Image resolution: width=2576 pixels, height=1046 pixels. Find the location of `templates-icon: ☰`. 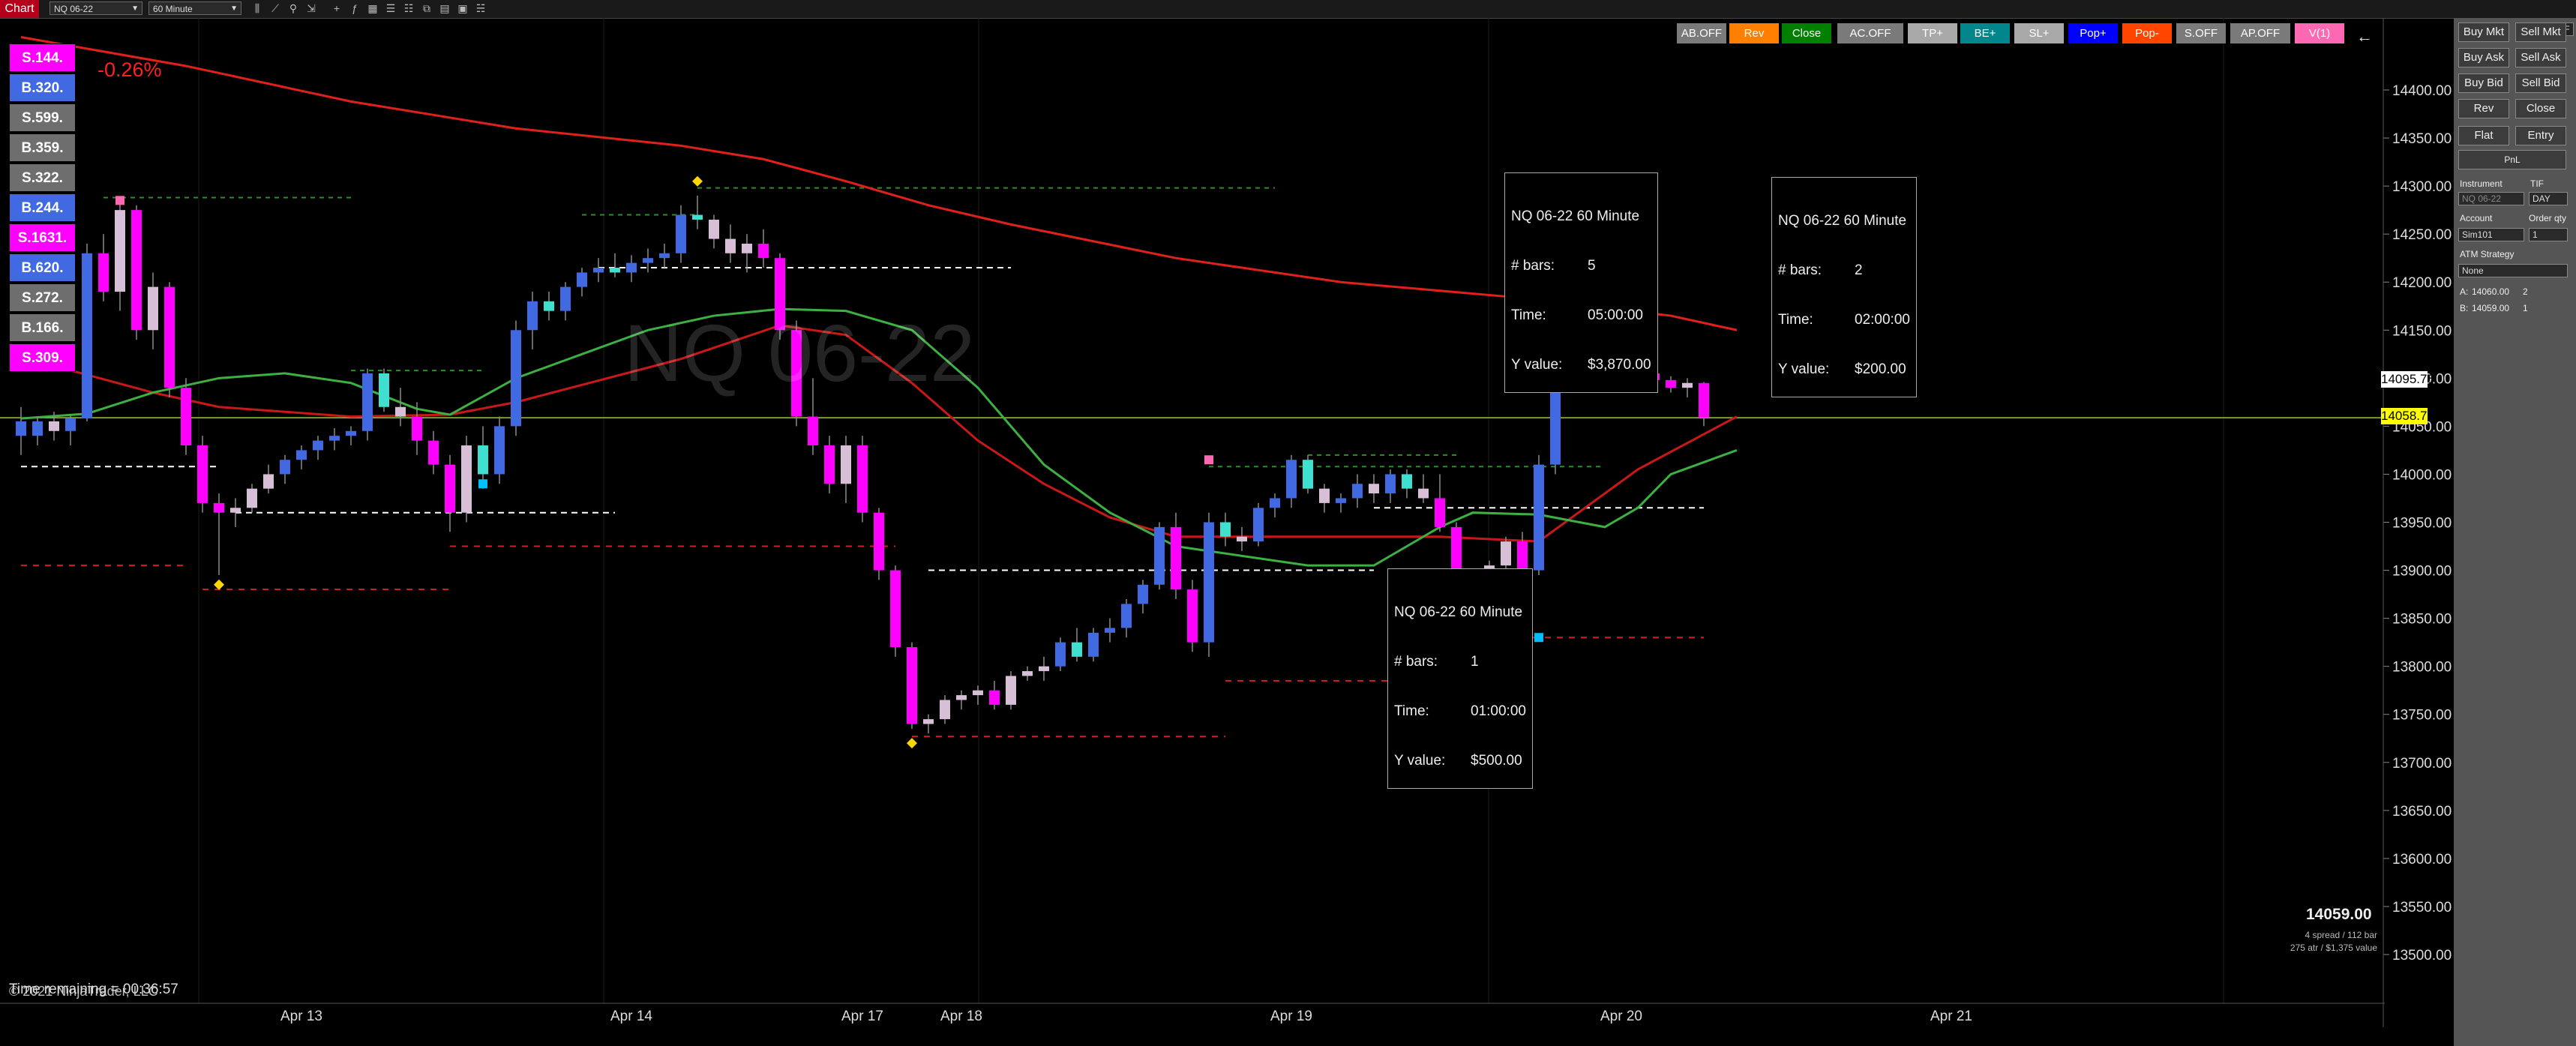

templates-icon: ☰ is located at coordinates (391, 8).